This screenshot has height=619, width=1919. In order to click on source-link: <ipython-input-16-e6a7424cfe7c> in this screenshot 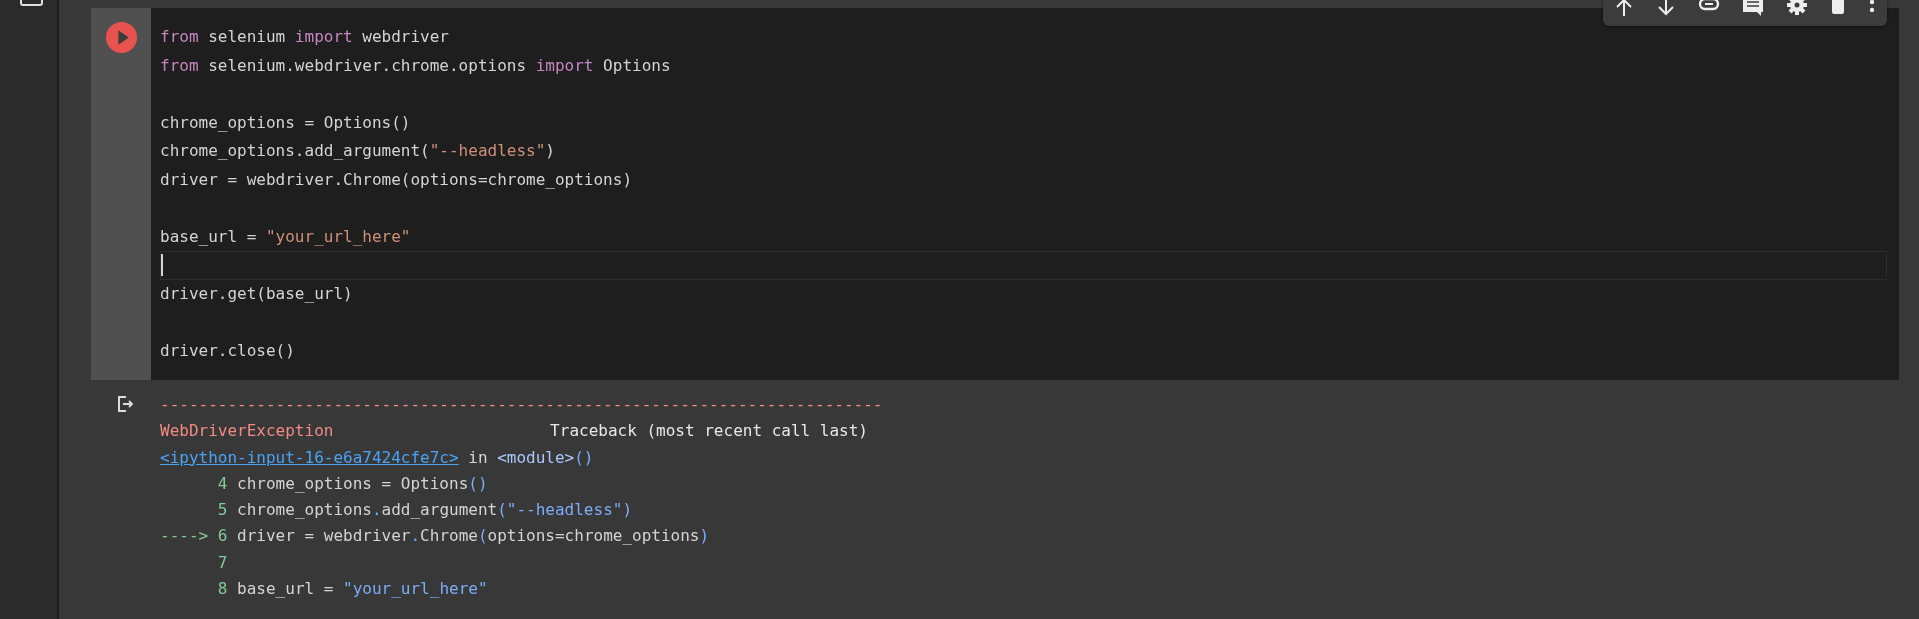, I will do `click(309, 457)`.